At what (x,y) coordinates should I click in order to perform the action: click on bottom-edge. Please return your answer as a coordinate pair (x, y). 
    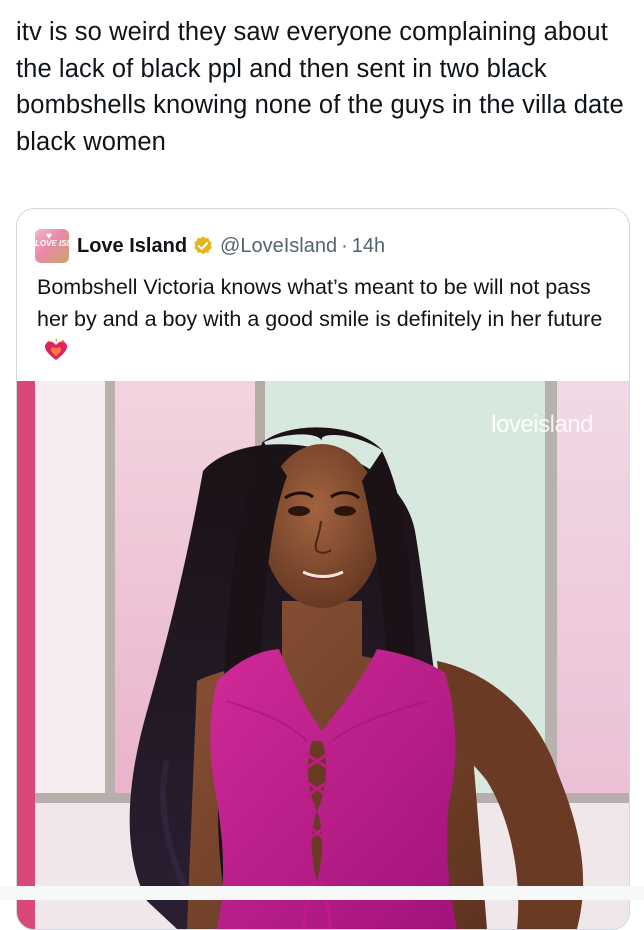
    Looking at the image, I should click on (322, 893).